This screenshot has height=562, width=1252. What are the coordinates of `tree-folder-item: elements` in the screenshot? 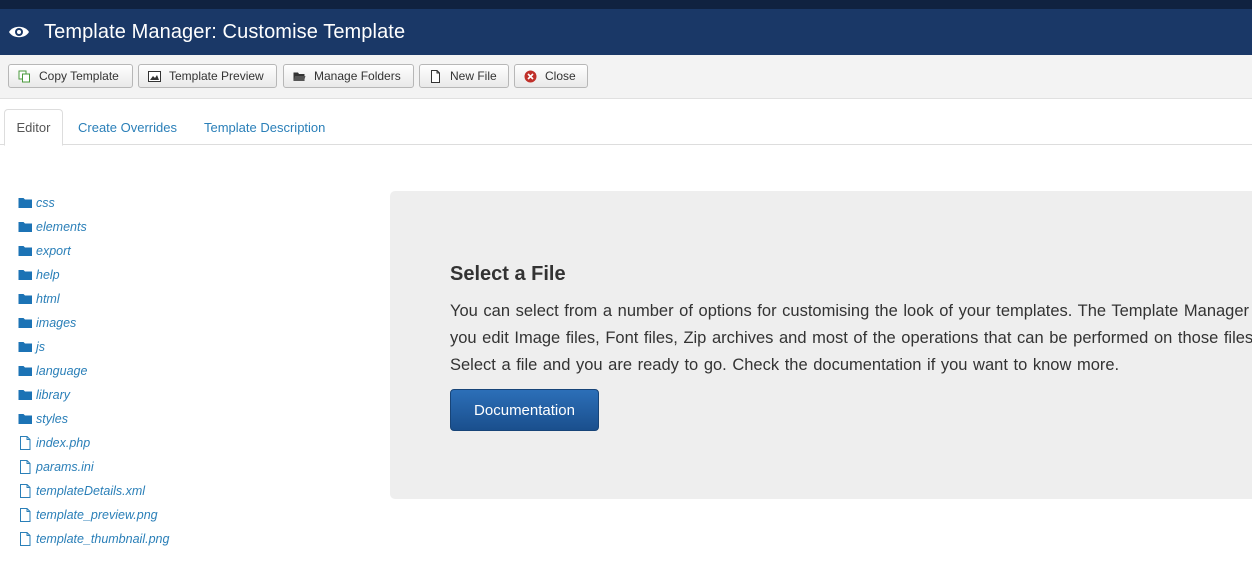 It's located at (93, 227).